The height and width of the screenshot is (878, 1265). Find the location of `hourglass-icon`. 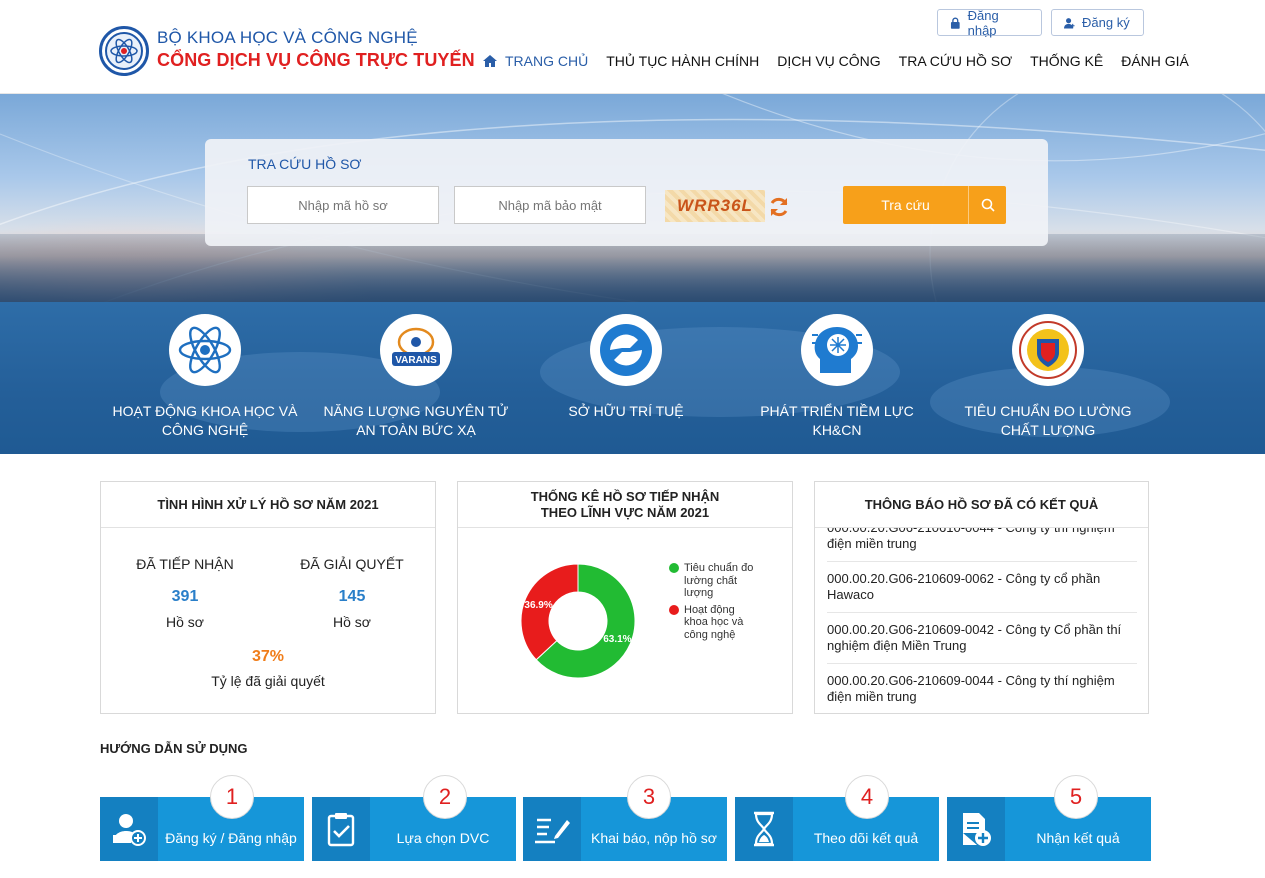

hourglass-icon is located at coordinates (764, 829).